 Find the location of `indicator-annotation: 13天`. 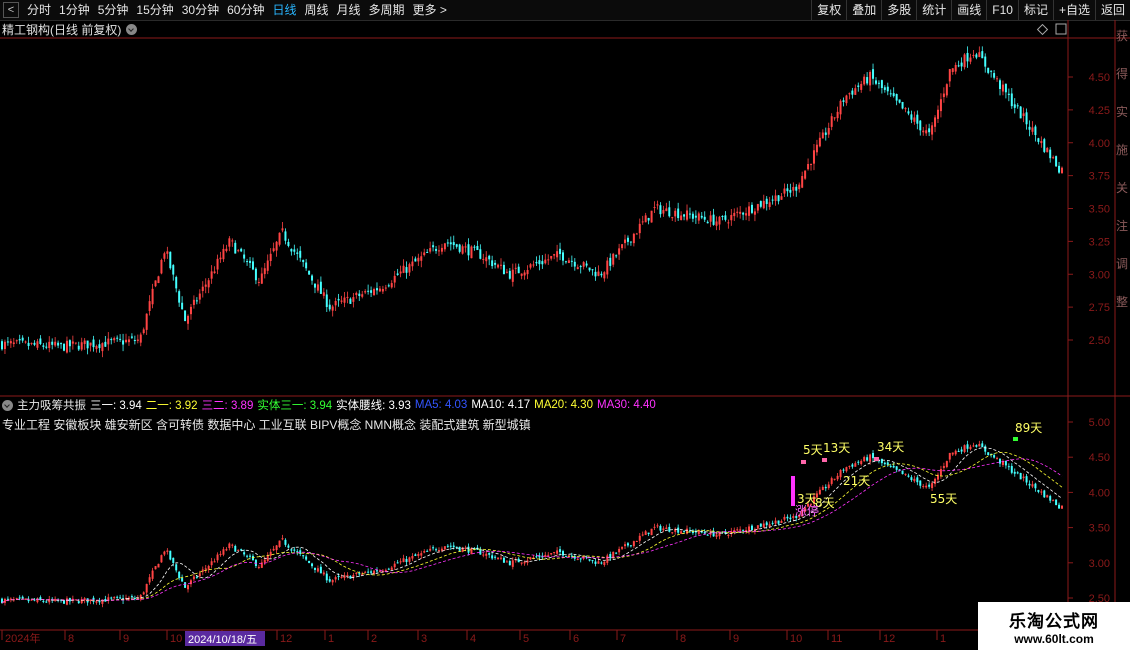

indicator-annotation: 13天 is located at coordinates (836, 448).